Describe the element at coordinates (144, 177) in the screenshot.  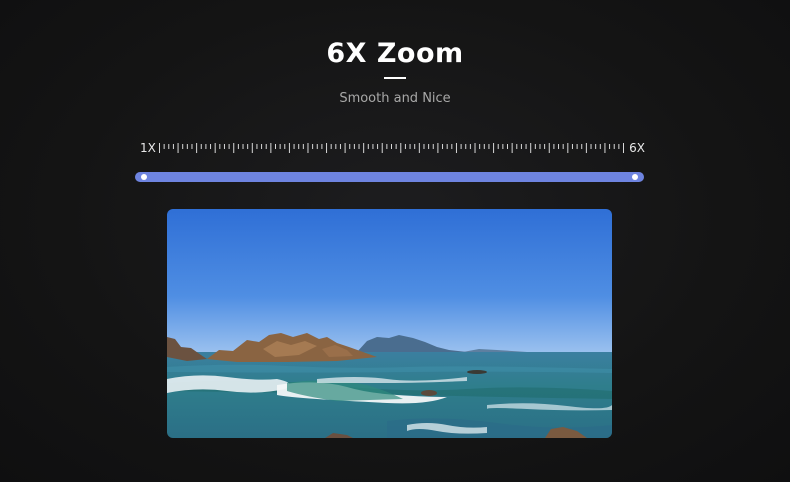
I see `zoom-start-handle-icon` at that location.